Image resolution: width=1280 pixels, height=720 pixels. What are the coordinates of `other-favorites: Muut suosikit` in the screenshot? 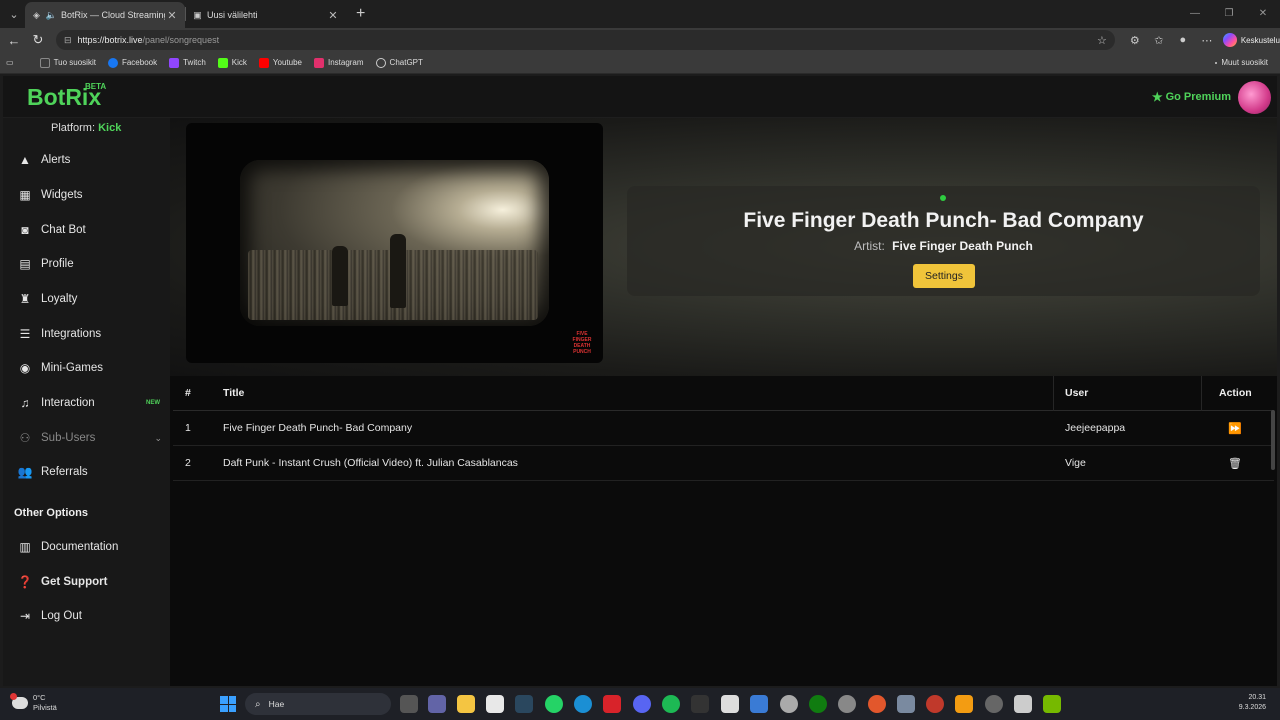 It's located at (1241, 62).